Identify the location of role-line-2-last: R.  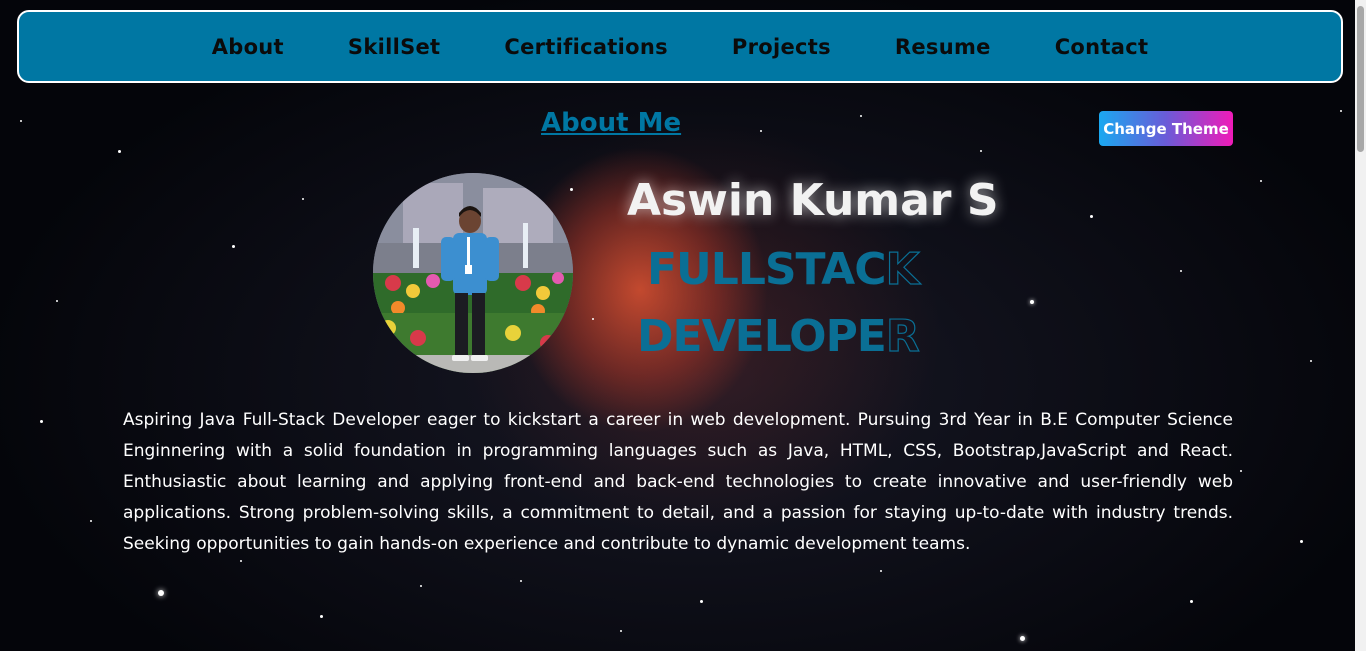
(902, 336).